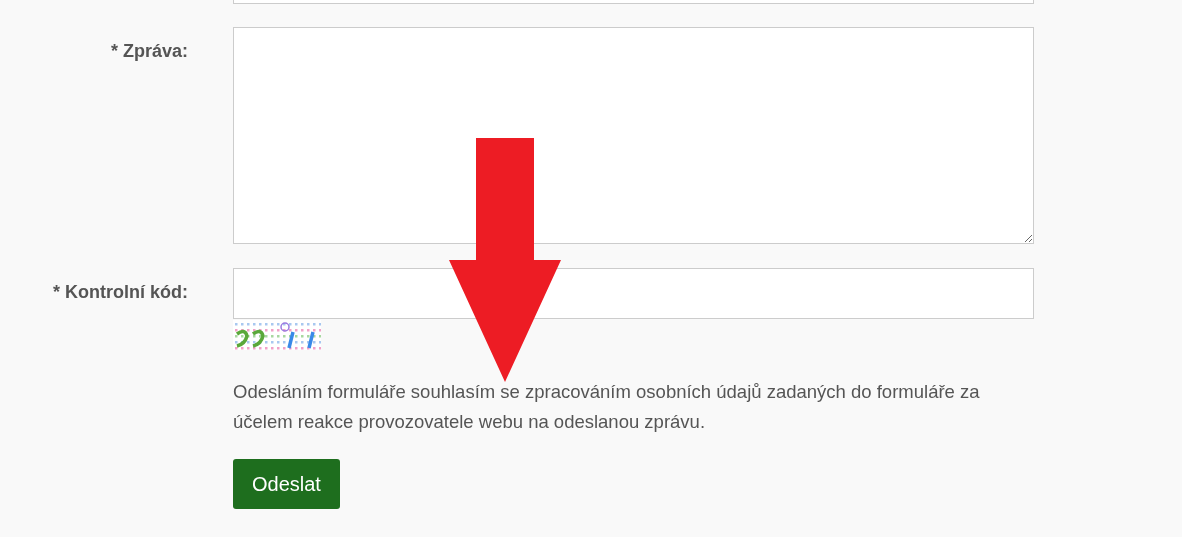 The height and width of the screenshot is (537, 1182). What do you see at coordinates (607, 407) in the screenshot?
I see `consent-text: Odesláním formuláře souhlasím se zpracováním osobních údajů zadaných do formuláře za účelem reakce provozovatele webu na odeslanou zprávu.` at bounding box center [607, 407].